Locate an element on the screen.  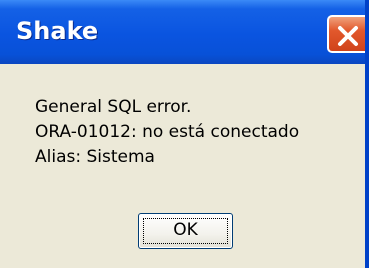
close-button is located at coordinates (346, 34).